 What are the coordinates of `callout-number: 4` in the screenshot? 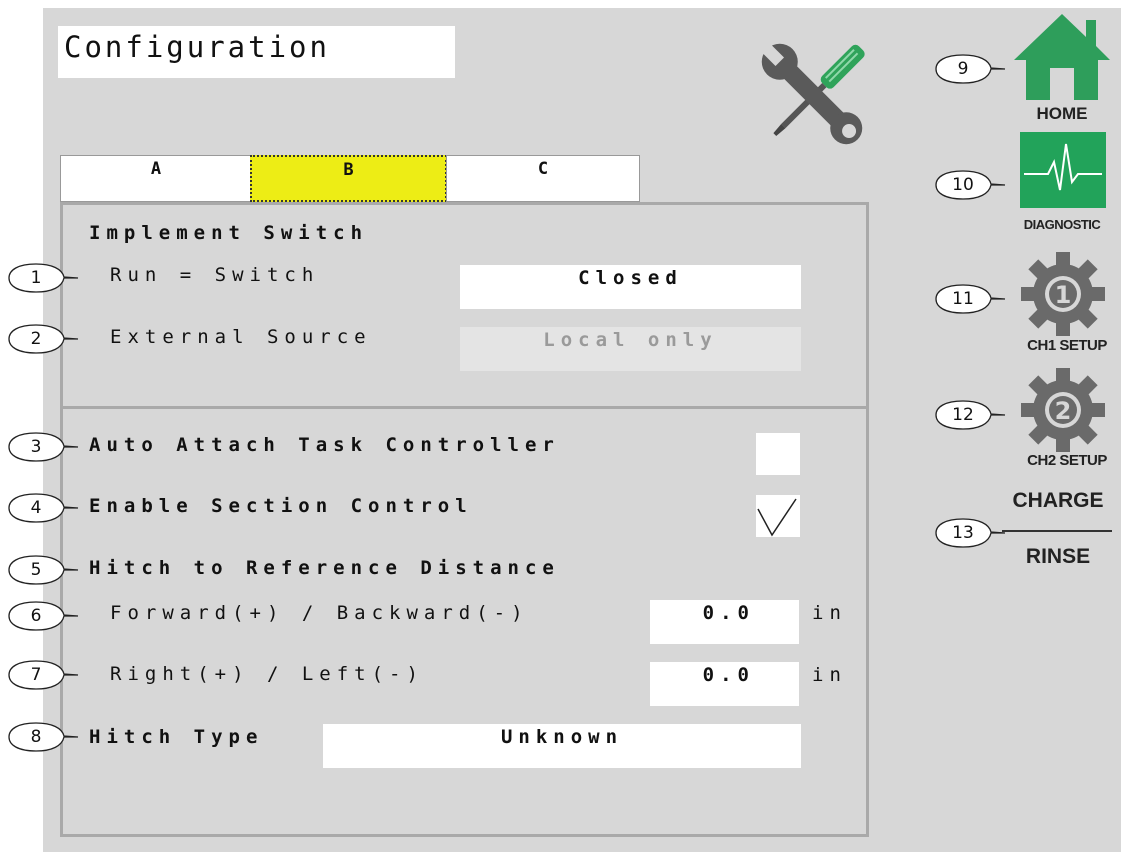 It's located at (36, 508).